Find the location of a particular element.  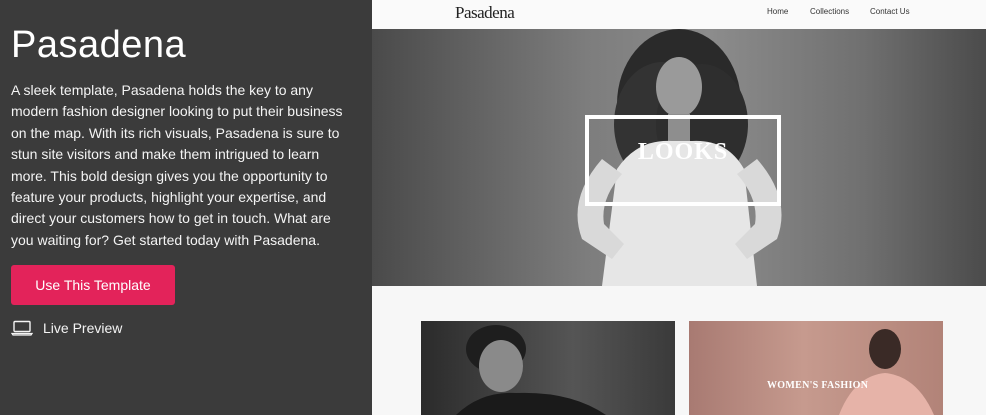

use-template-button: Use This Template is located at coordinates (93, 285).